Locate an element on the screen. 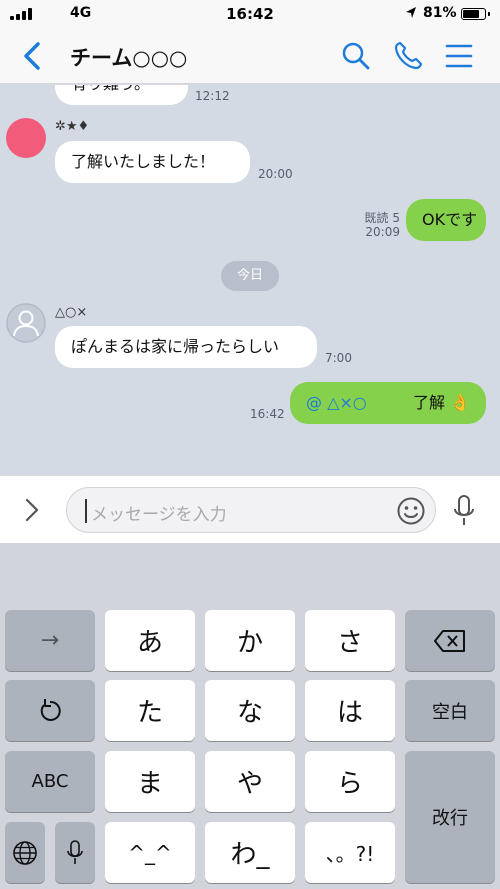 The width and height of the screenshot is (500, 889). message-time: 16:42 is located at coordinates (267, 414).